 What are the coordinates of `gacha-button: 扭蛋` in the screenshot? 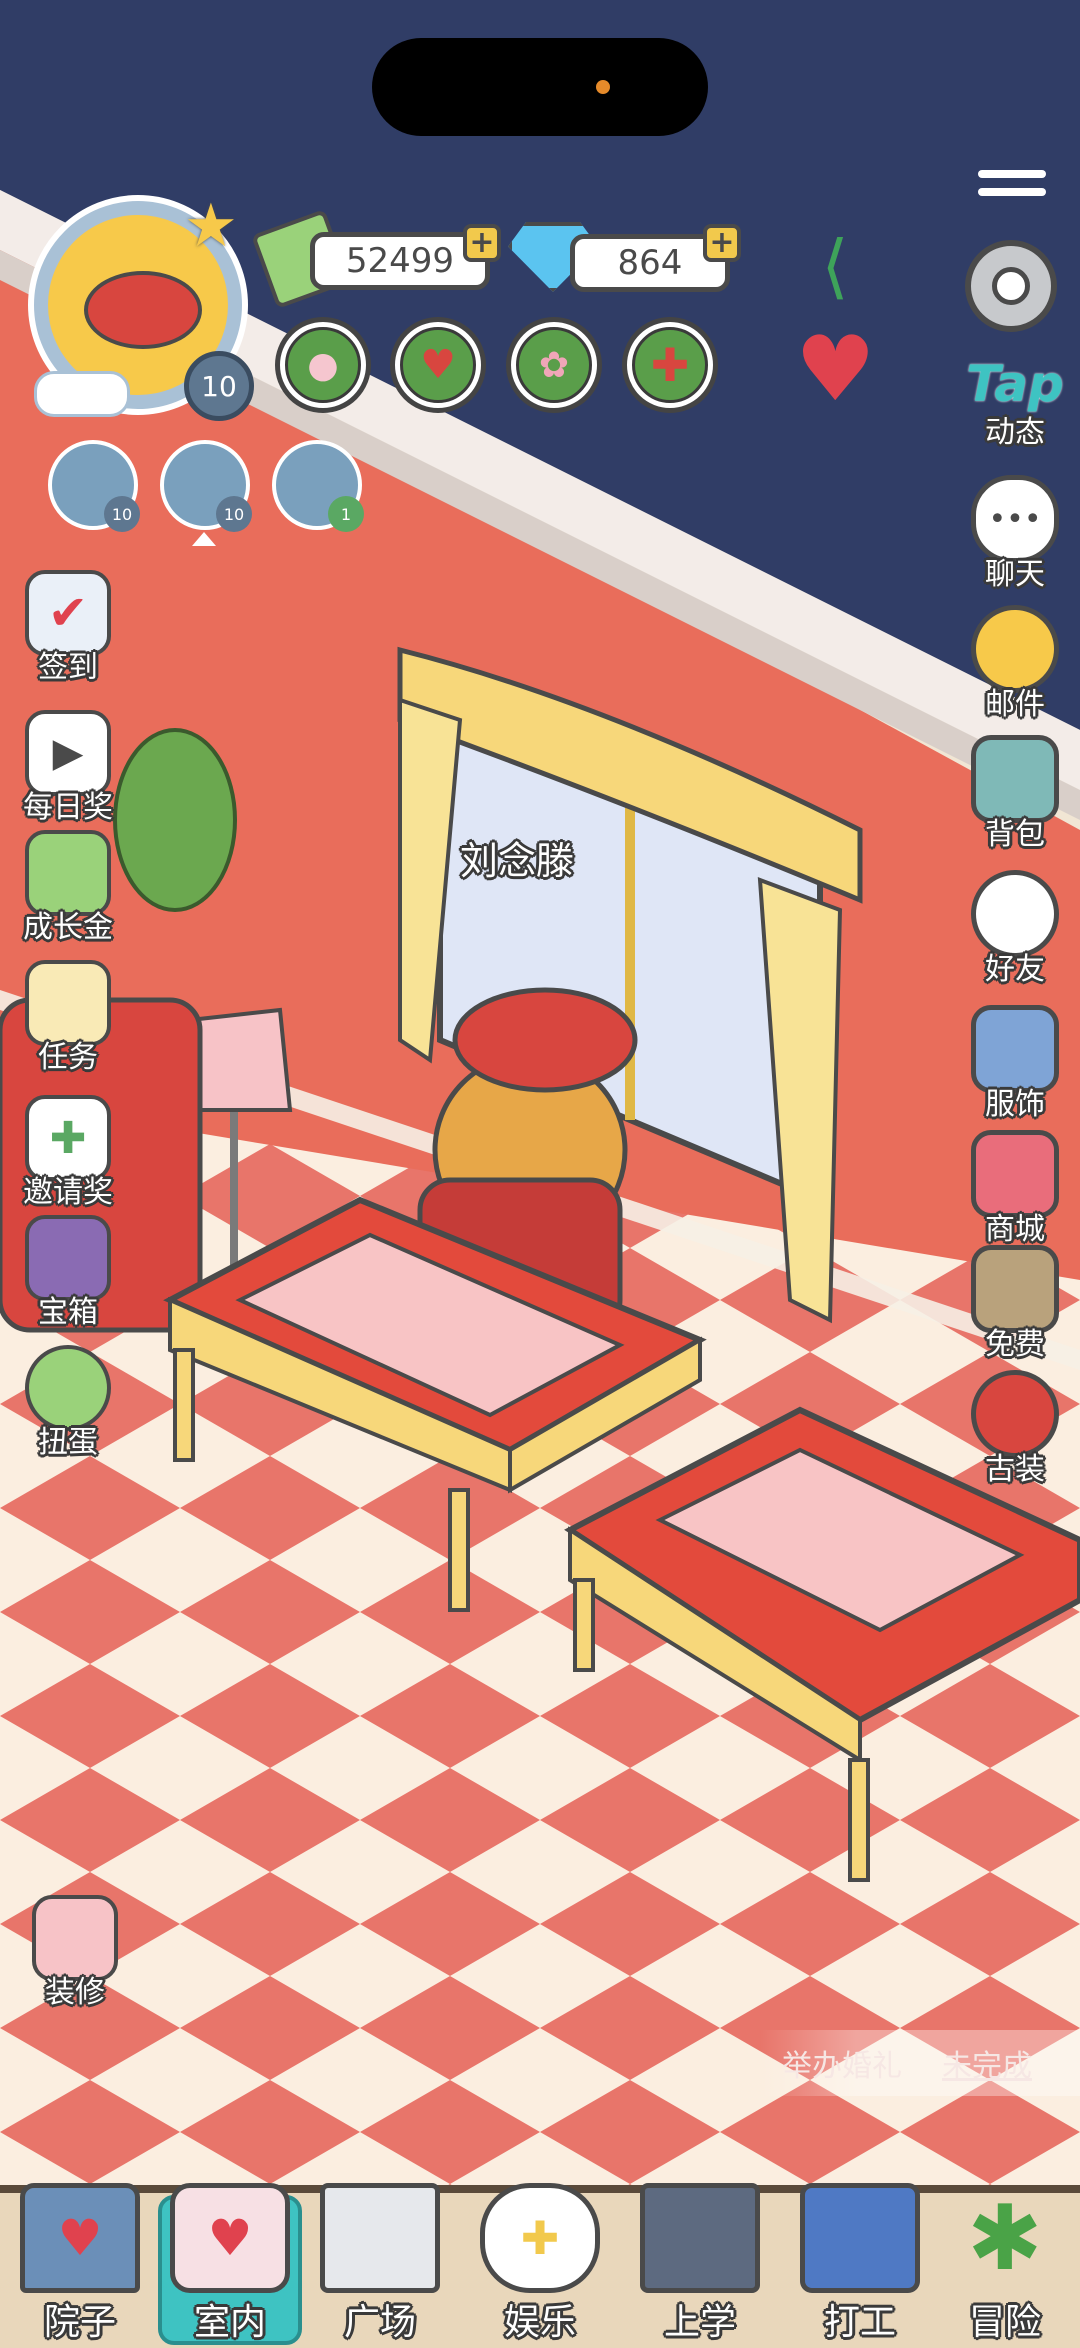 It's located at (68, 1405).